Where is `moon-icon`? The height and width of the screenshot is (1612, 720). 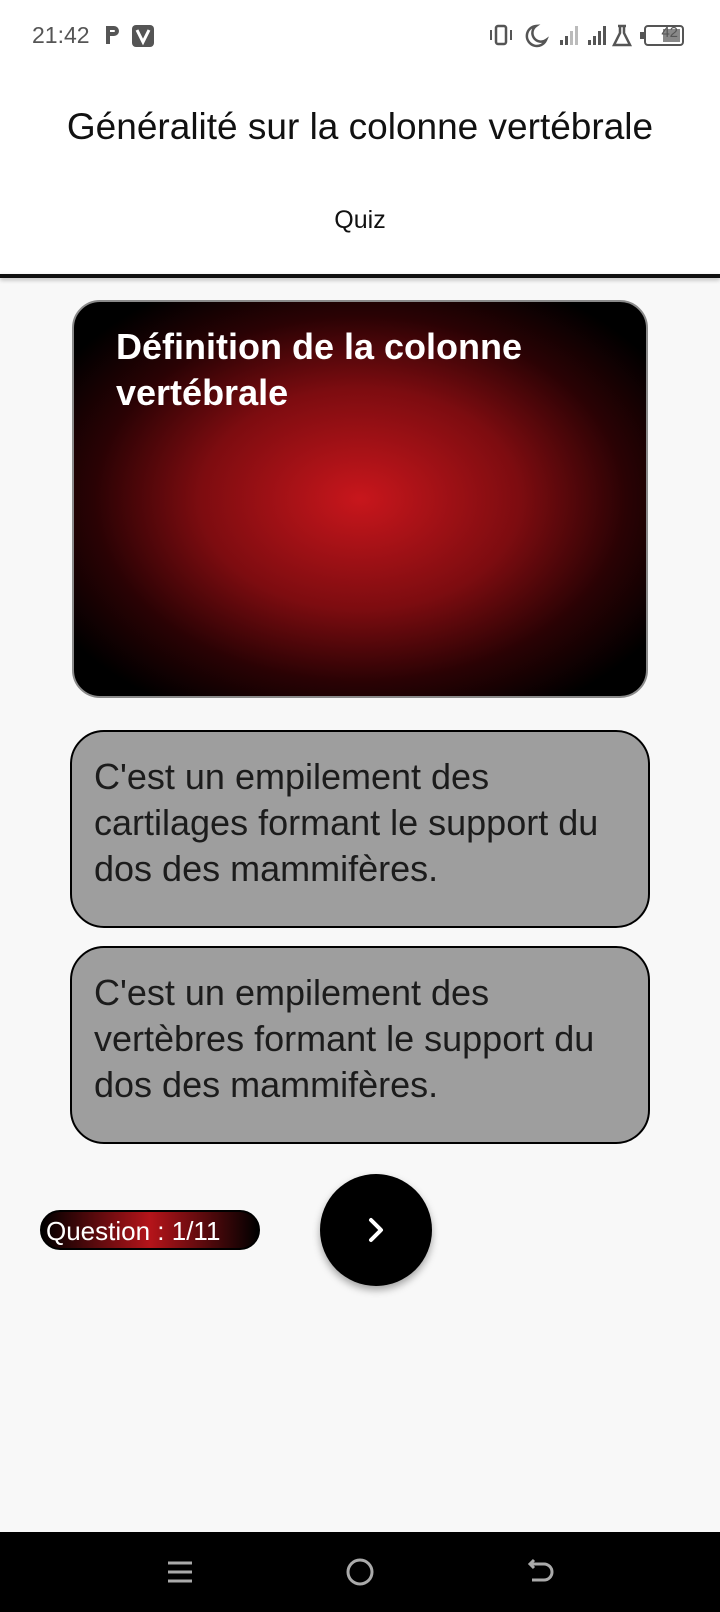 moon-icon is located at coordinates (537, 36).